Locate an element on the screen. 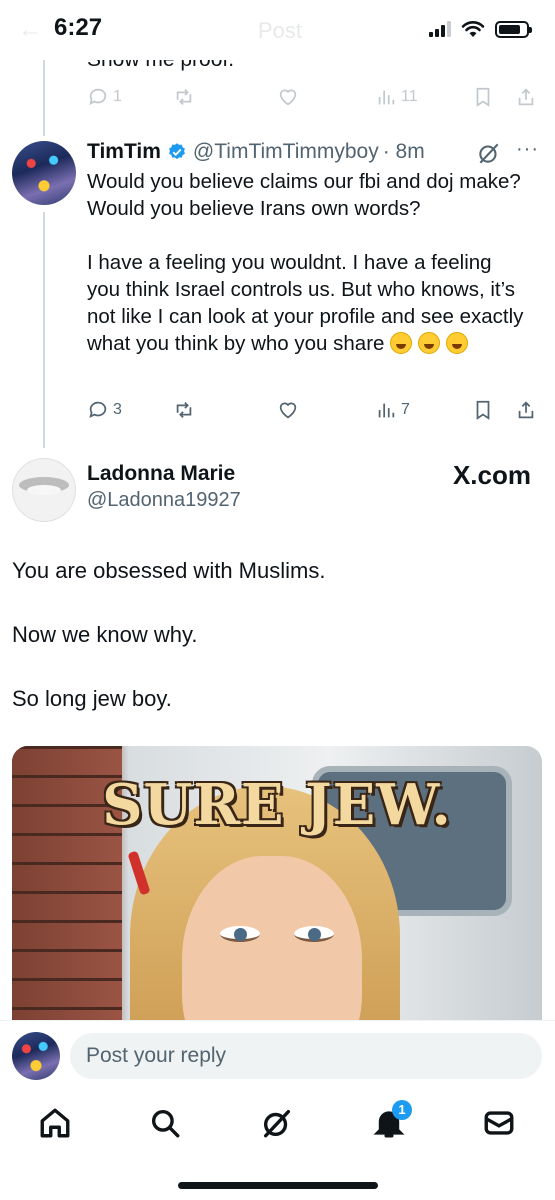 This screenshot has height=1200, width=555. reply-button: 3 is located at coordinates (104, 410).